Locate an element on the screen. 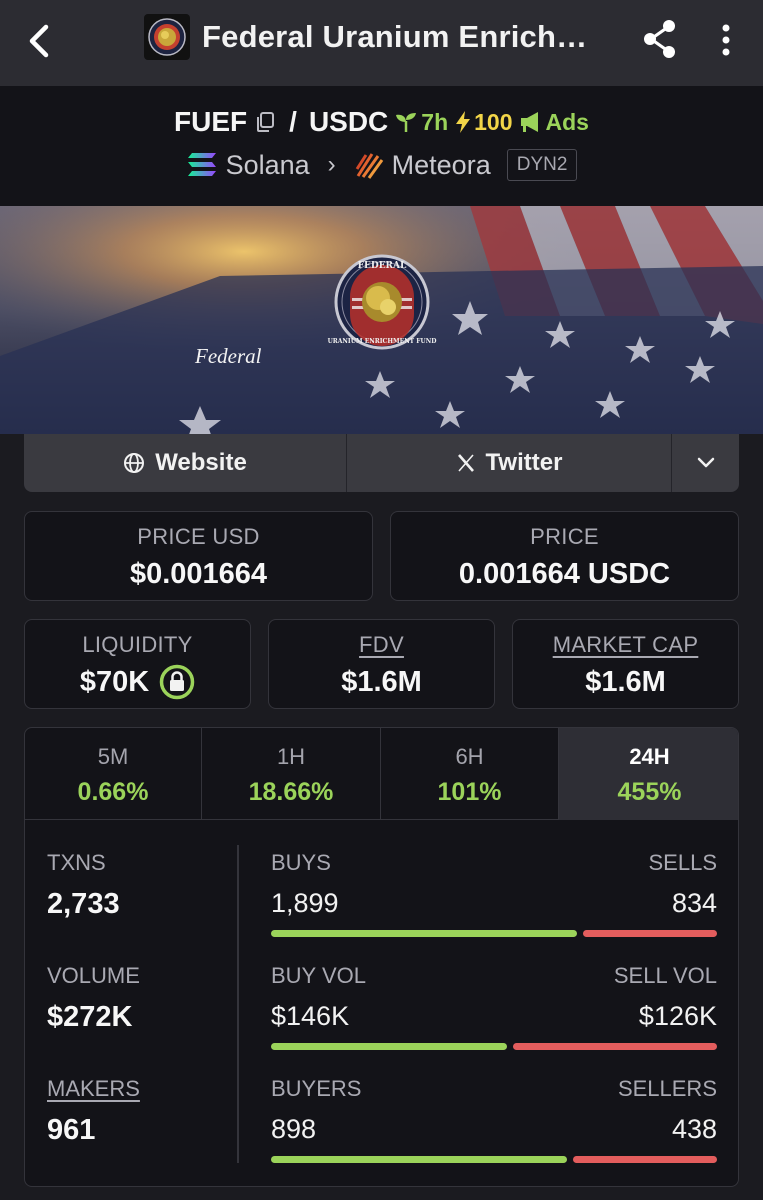 This screenshot has height=1200, width=763. chain-row: Solana › Meteora DYN2 is located at coordinates (381, 165).